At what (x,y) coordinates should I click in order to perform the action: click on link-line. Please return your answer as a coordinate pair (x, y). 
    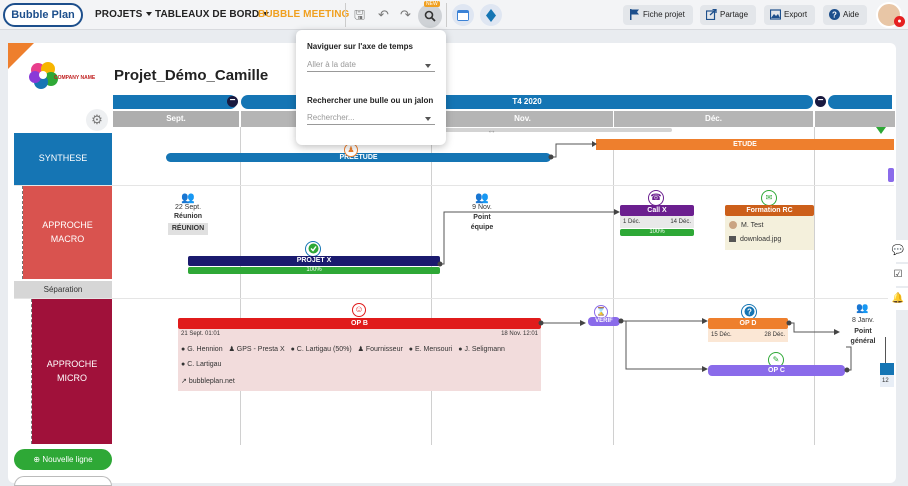
    Looking at the image, I should click on (885, 350).